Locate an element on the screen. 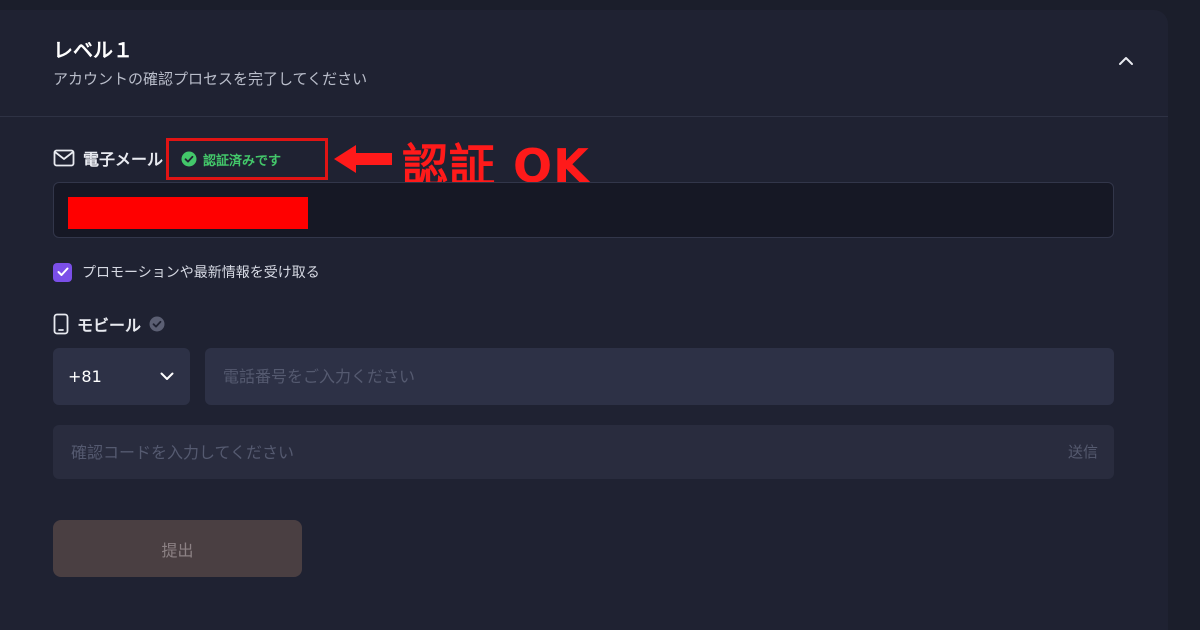 The width and height of the screenshot is (1200, 630). level-subtitle: アカウントの確認プロセスを完了してください is located at coordinates (210, 79).